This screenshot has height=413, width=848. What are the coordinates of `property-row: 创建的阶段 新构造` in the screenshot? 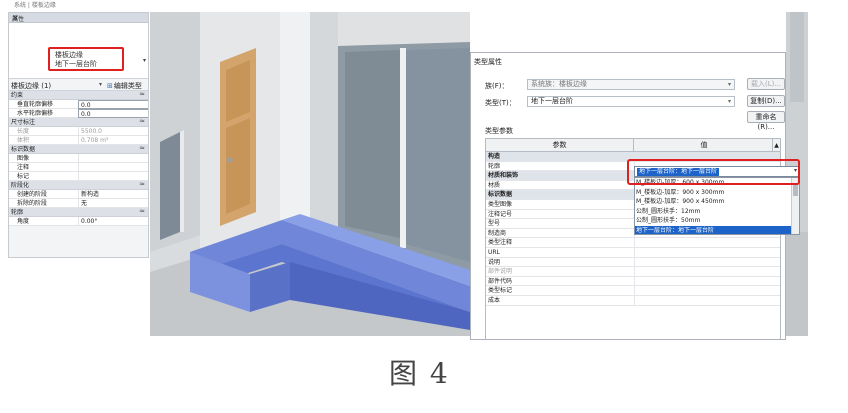 It's located at (78, 194).